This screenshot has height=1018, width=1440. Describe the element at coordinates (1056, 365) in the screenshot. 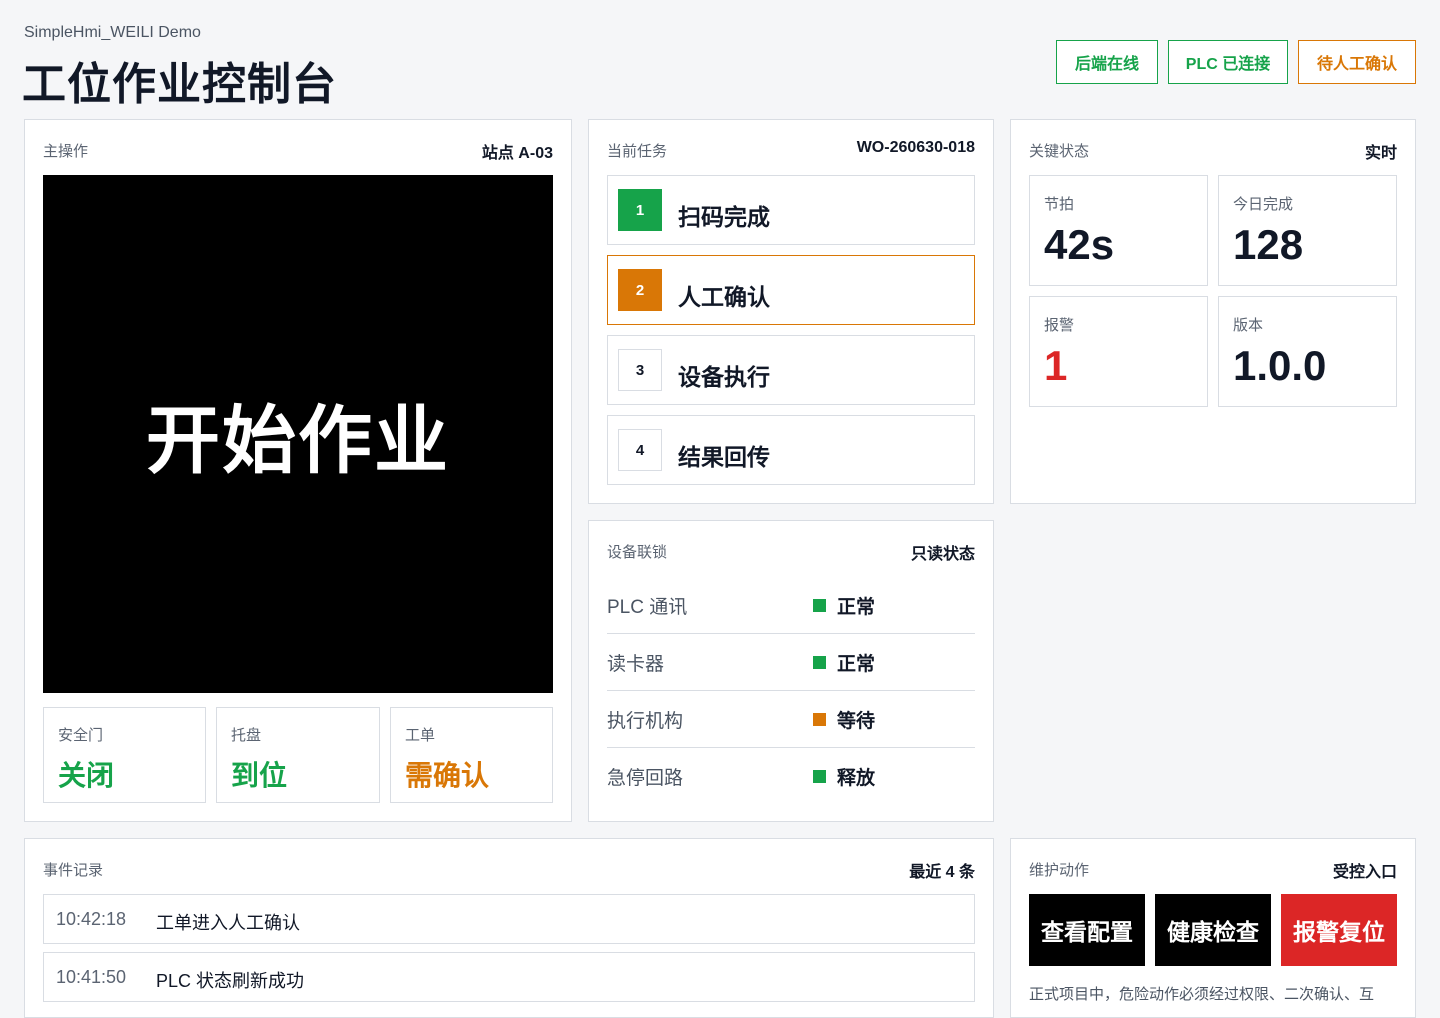

I see `metric-value: 1` at that location.